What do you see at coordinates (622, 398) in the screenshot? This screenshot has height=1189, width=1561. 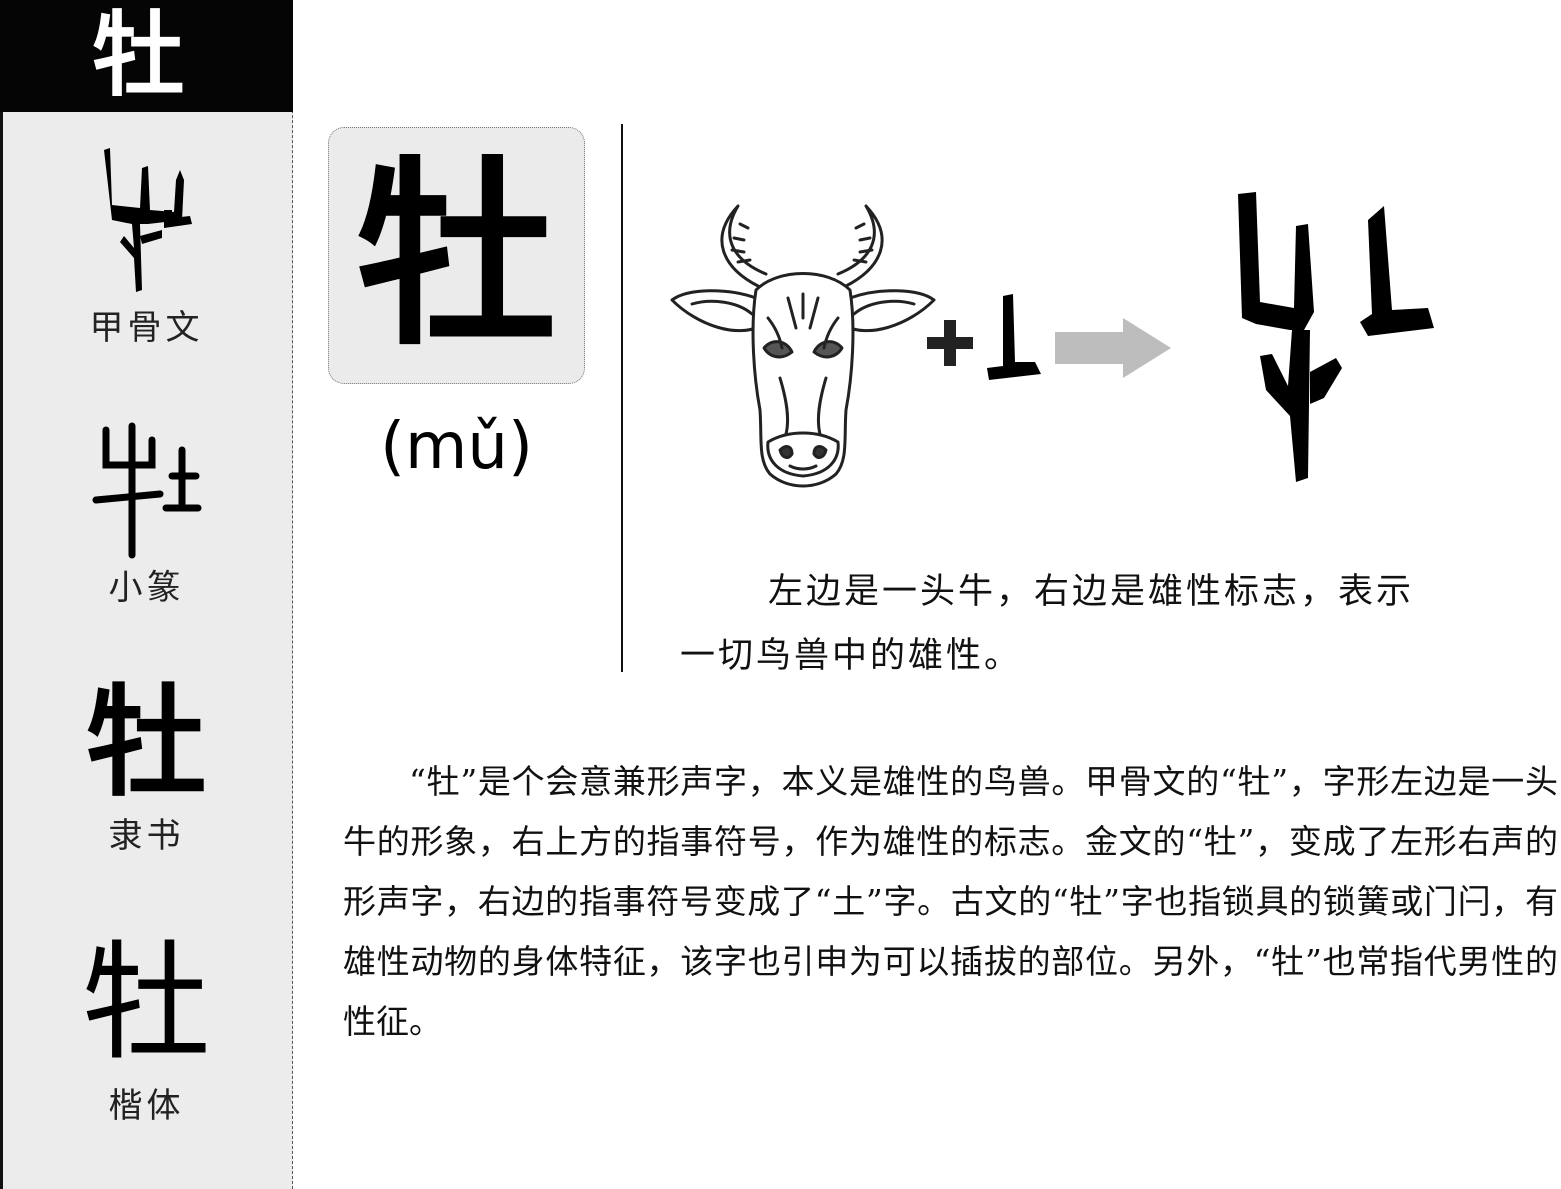 I see `divider-line` at bounding box center [622, 398].